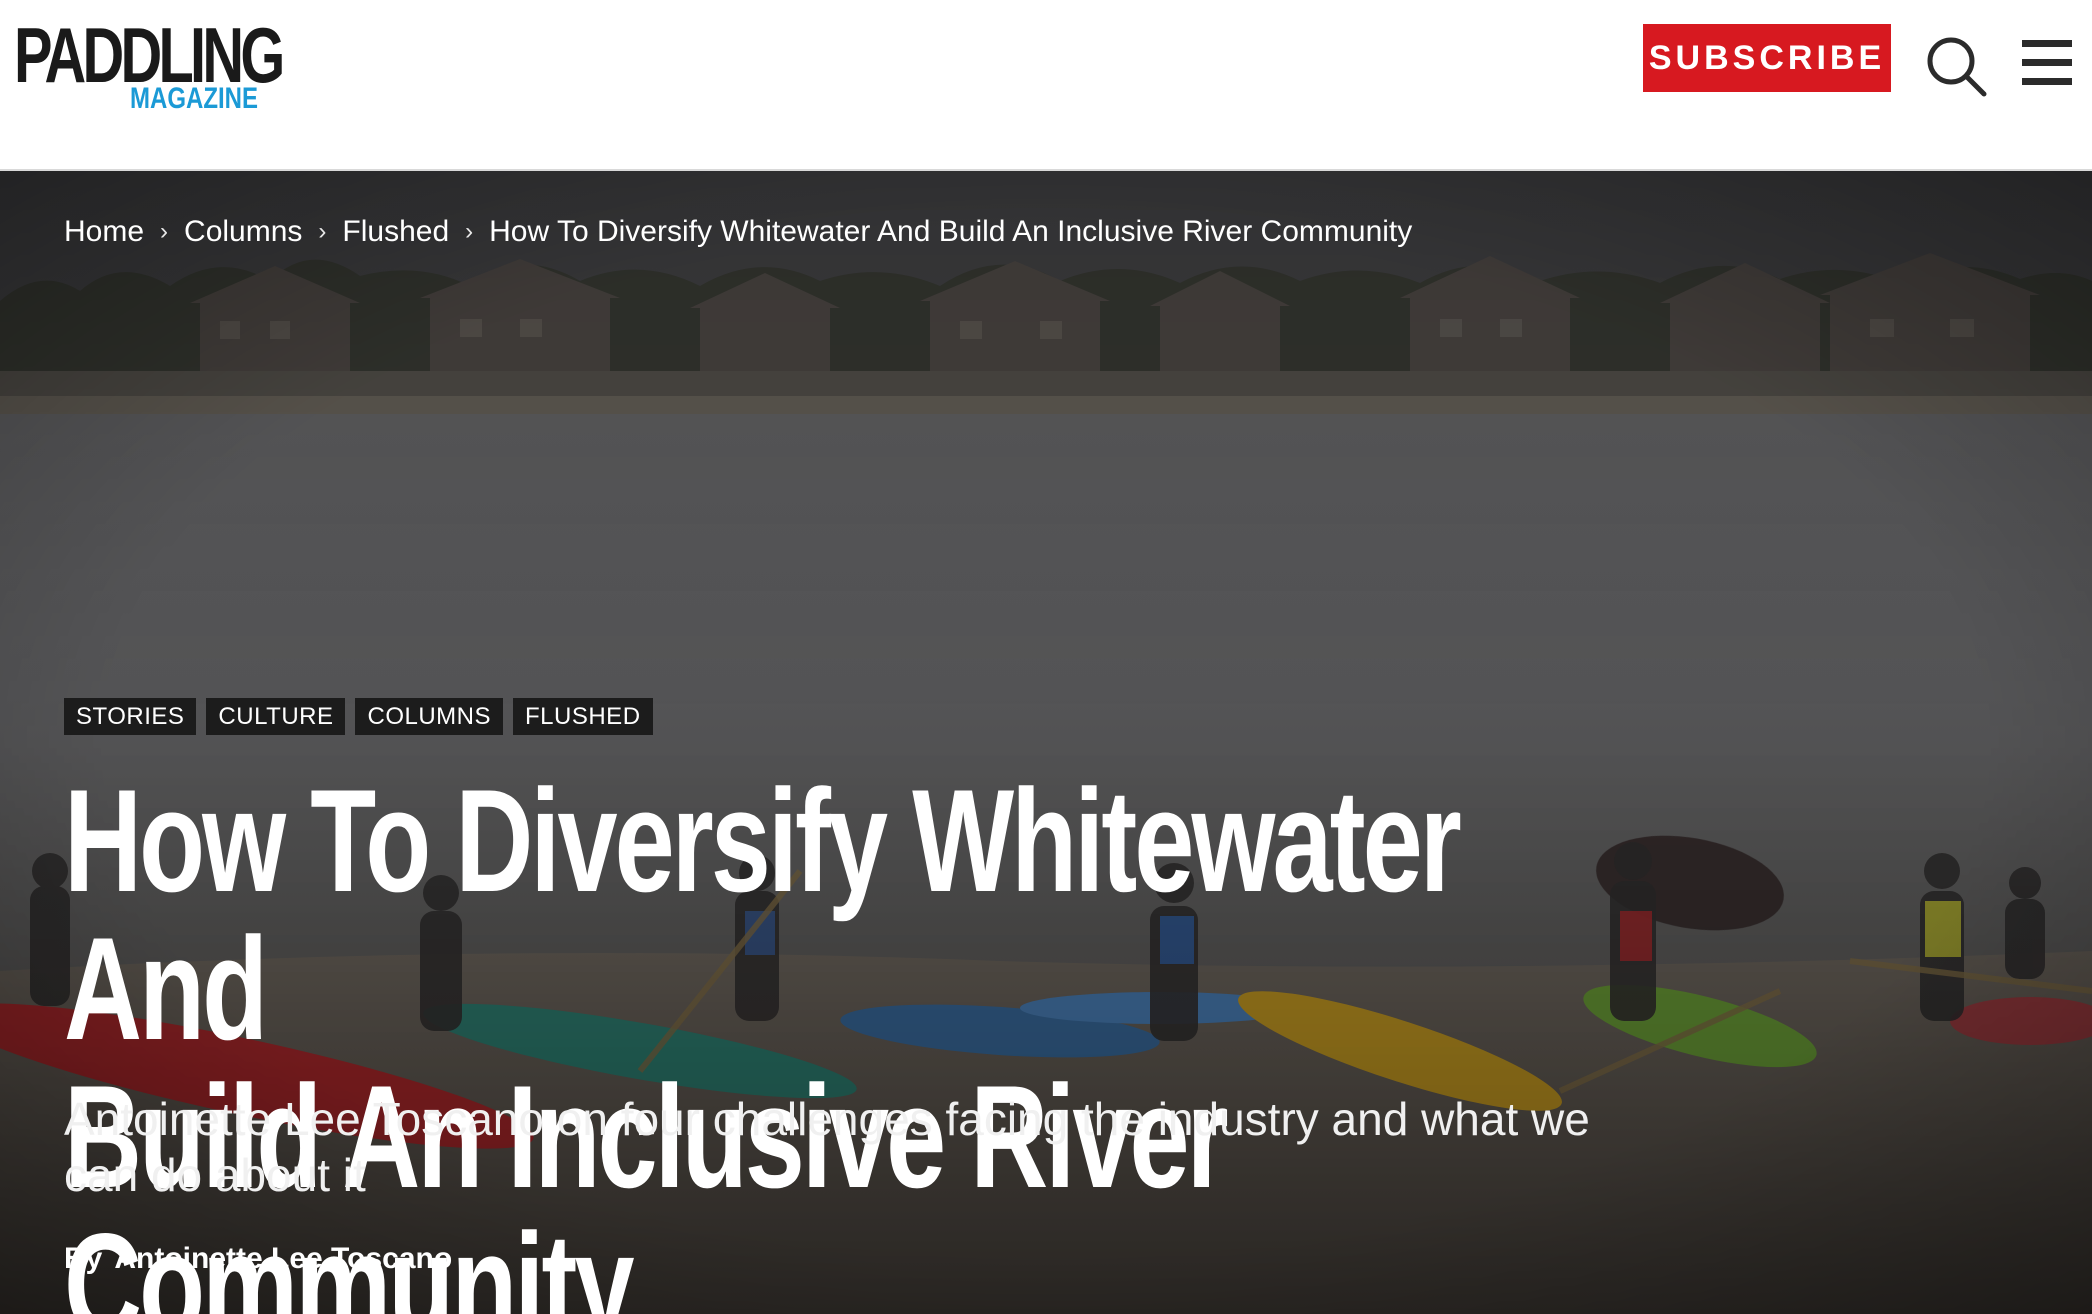  Describe the element at coordinates (276, 716) in the screenshot. I see `tag-culture: CULTURE` at that location.